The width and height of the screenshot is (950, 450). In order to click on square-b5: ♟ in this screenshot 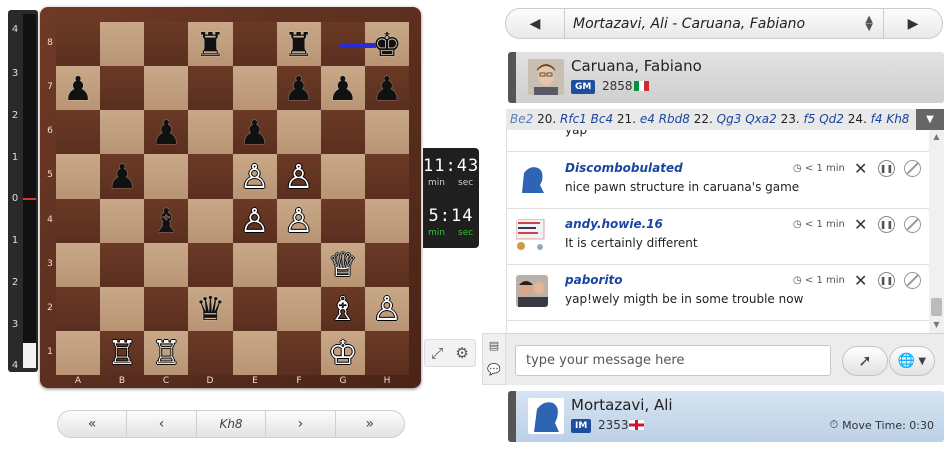, I will do `click(122, 176)`.